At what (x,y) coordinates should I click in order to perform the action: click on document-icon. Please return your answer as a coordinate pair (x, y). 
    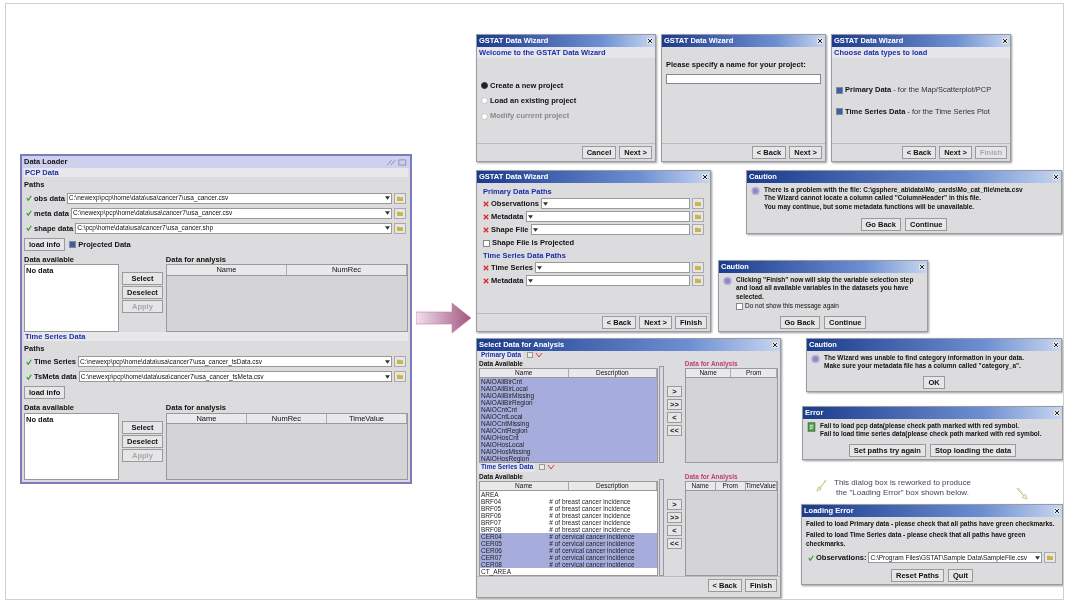
    Looking at the image, I should click on (811, 427).